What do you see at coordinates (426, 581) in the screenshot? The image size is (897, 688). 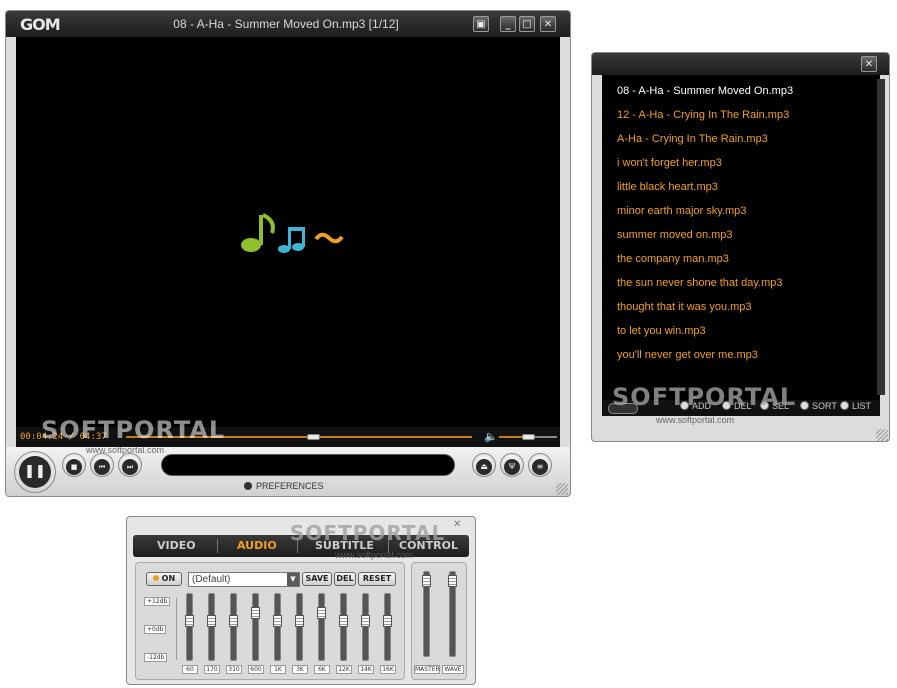 I see `master-slider` at bounding box center [426, 581].